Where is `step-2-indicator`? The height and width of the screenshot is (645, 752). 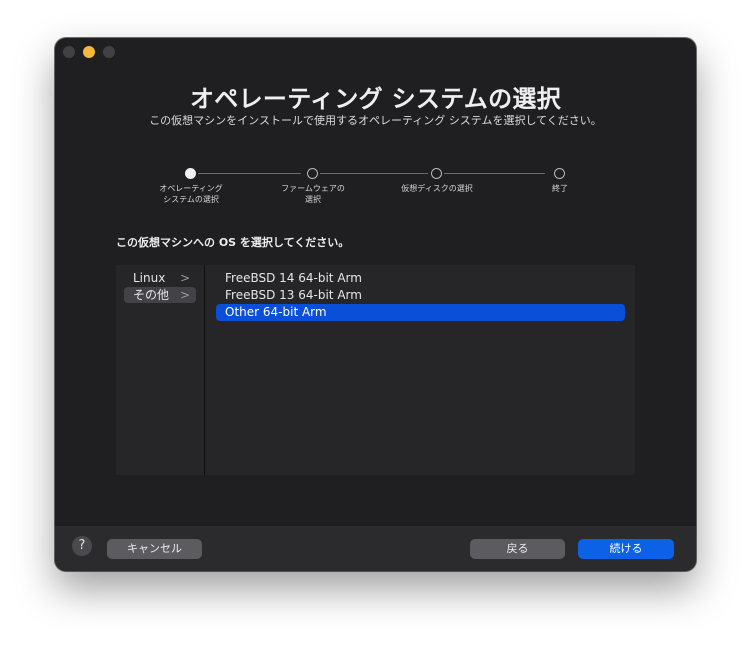
step-2-indicator is located at coordinates (312, 173).